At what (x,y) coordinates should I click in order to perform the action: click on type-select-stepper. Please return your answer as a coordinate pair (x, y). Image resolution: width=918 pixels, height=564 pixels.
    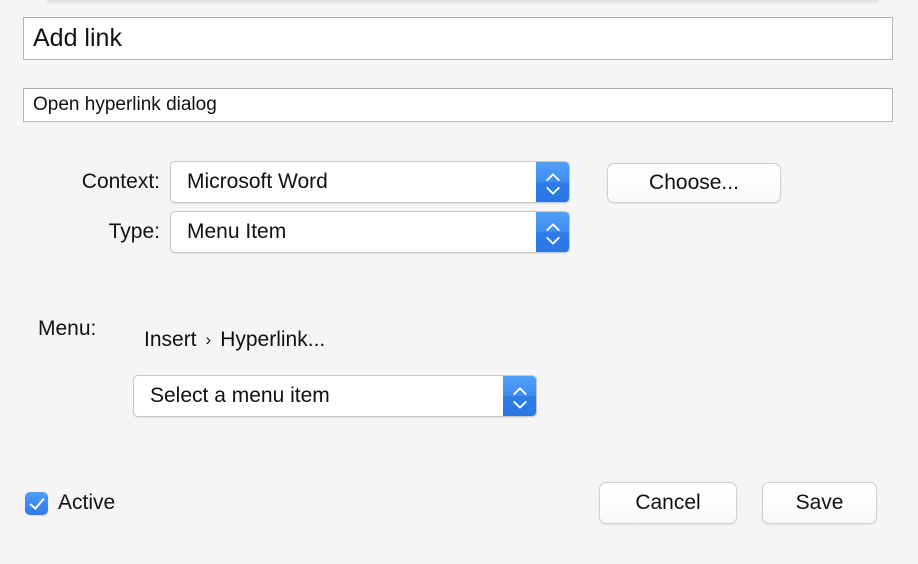
    Looking at the image, I should click on (552, 232).